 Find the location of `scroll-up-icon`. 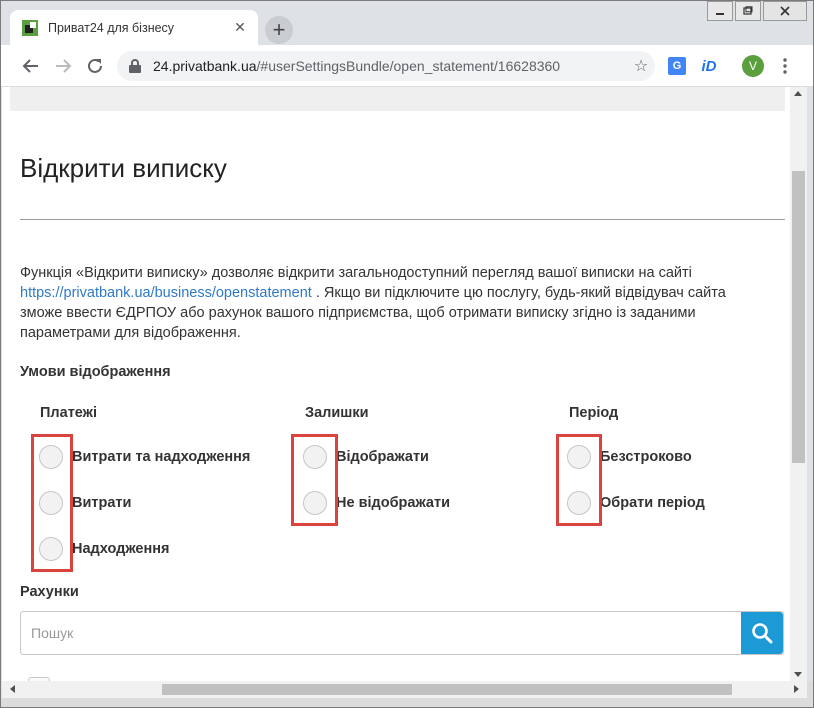

scroll-up-icon is located at coordinates (798, 93).